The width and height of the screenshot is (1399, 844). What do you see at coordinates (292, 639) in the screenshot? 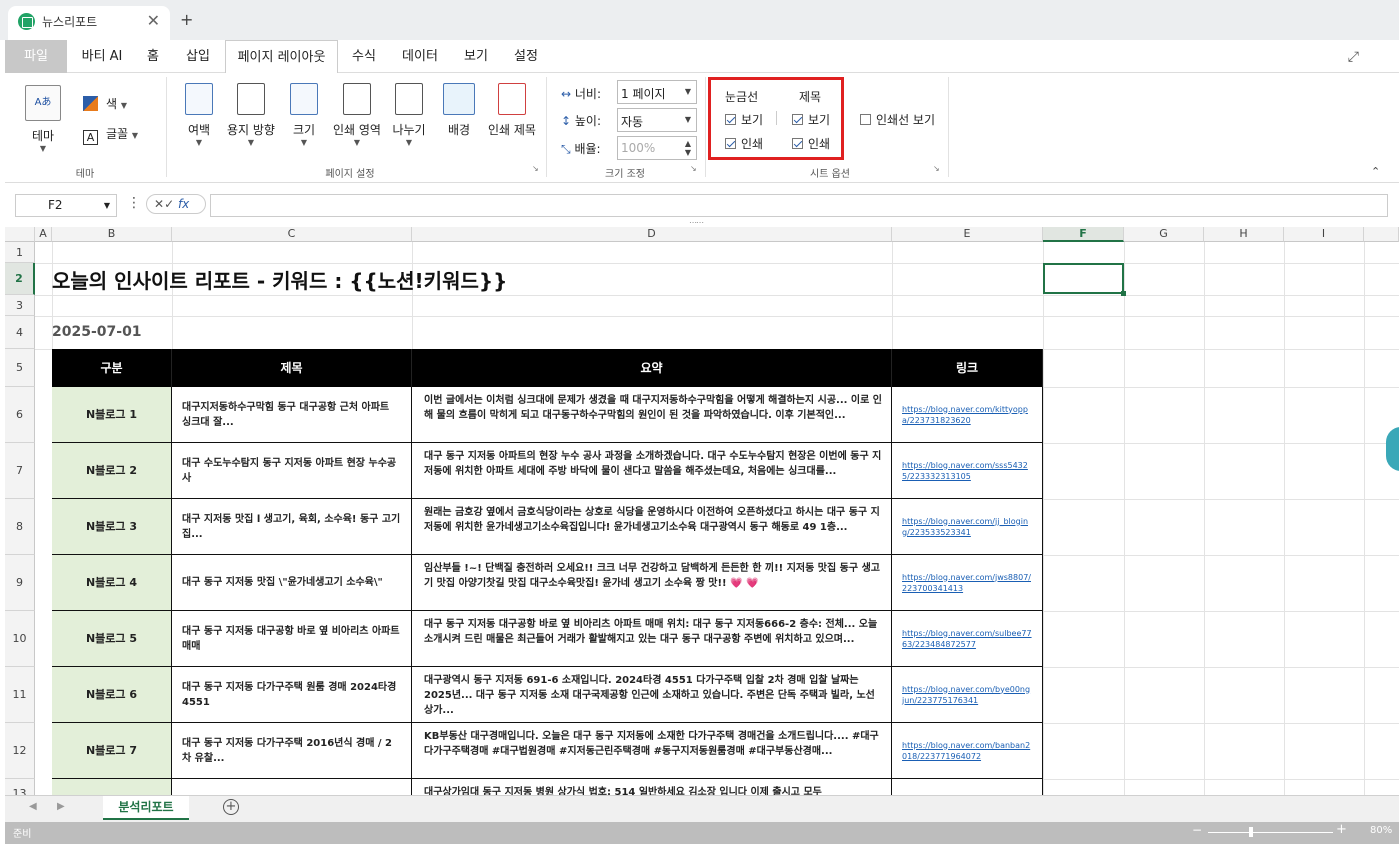
I see `title-cell: 대구 동구 지저동 대구공항 바로 옆 비아리츠 아파트 매매` at bounding box center [292, 639].